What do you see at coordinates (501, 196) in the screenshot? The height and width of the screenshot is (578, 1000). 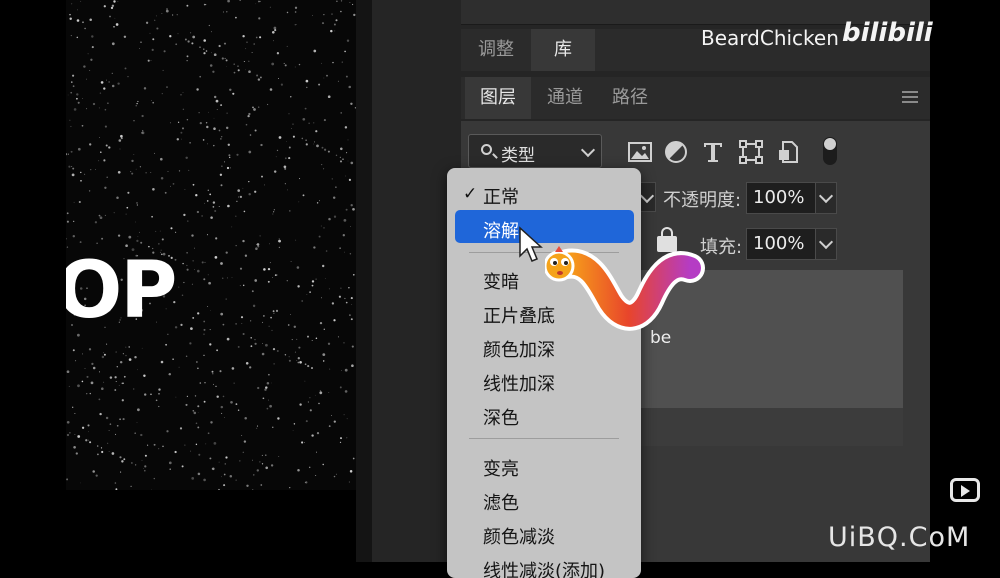 I see `menu-item-normal: 正常` at bounding box center [501, 196].